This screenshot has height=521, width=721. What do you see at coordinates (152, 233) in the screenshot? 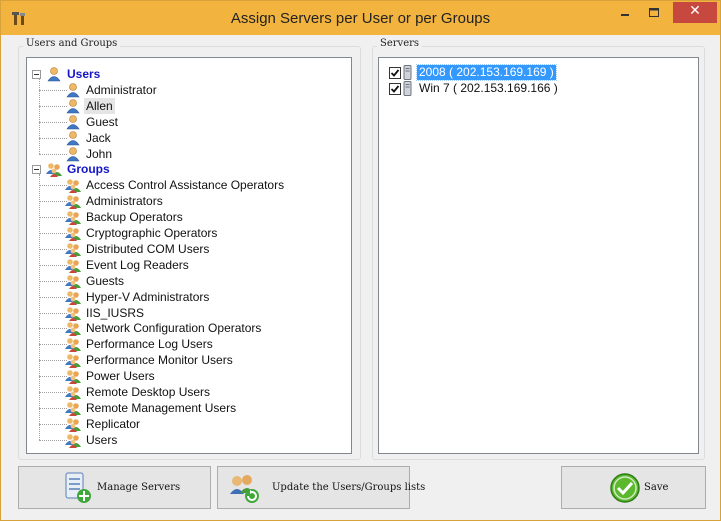
I see `tree-item-label: Cryptographic Operators` at bounding box center [152, 233].